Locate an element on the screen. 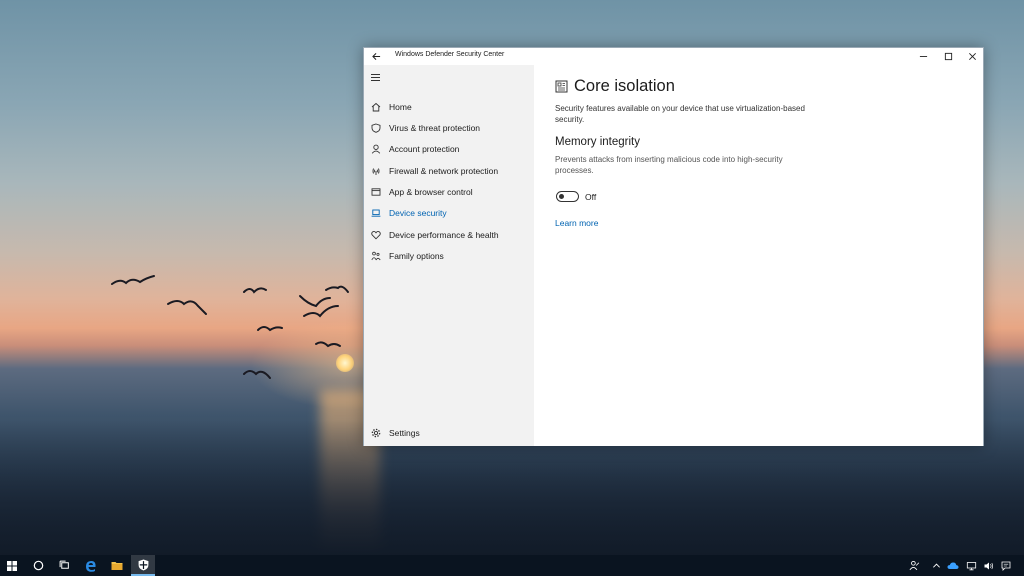 Image resolution: width=1024 pixels, height=576 pixels. minimize-button is located at coordinates (923, 56).